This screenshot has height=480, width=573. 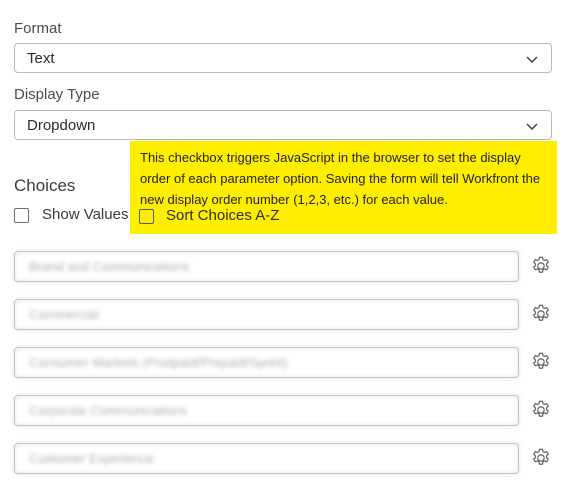 I want to click on choice-row: Commercial, so click(x=291, y=315).